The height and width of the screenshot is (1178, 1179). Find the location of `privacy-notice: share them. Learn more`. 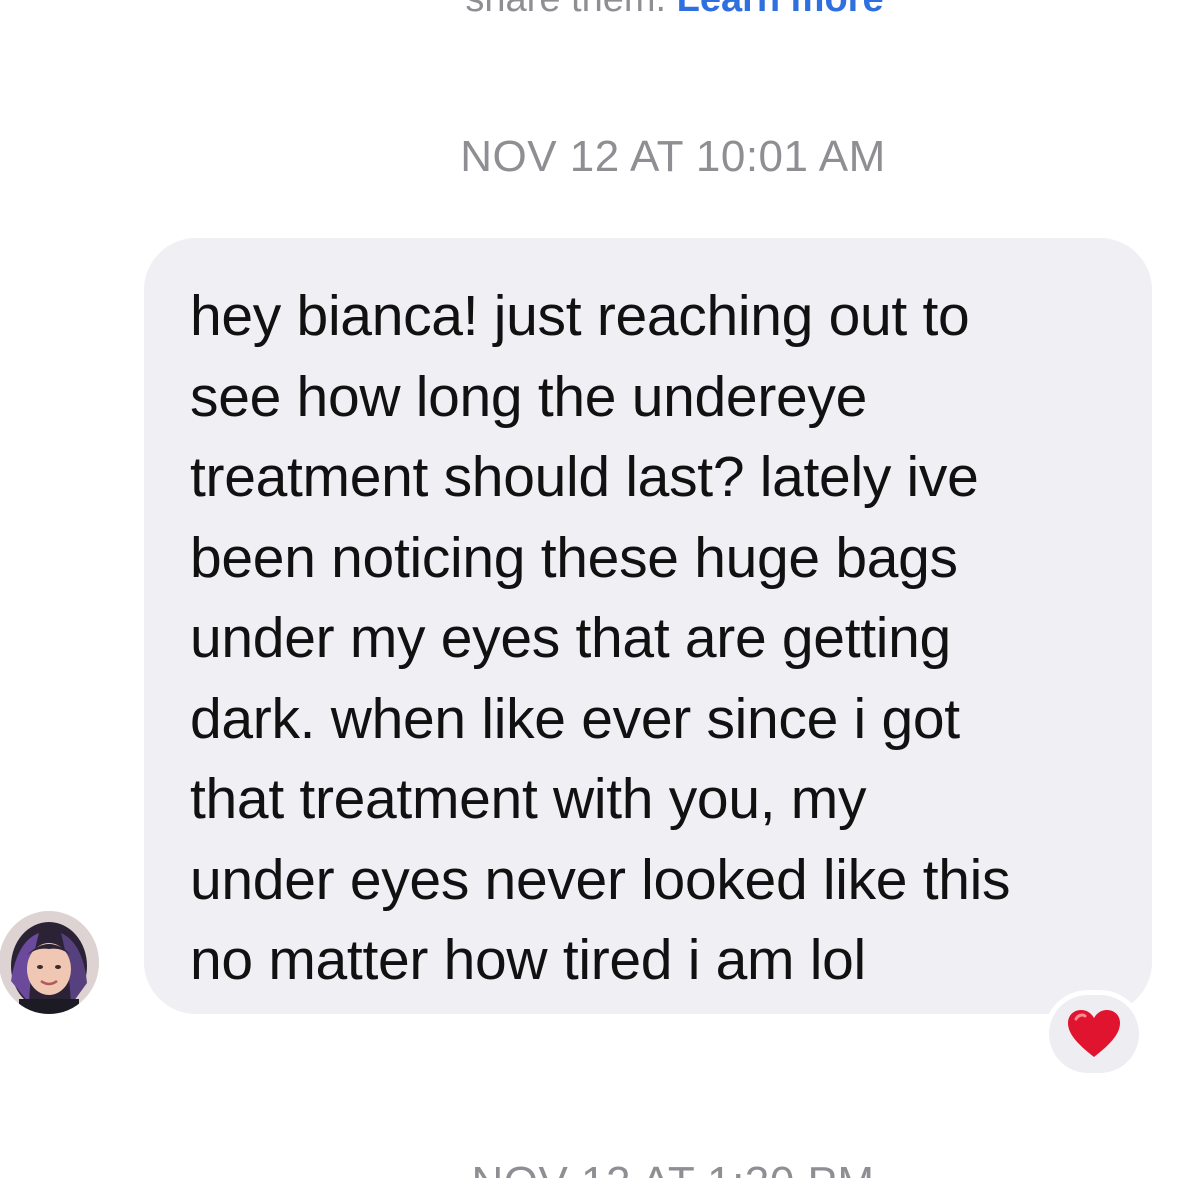

privacy-notice: share them. Learn more is located at coordinates (589, 10).